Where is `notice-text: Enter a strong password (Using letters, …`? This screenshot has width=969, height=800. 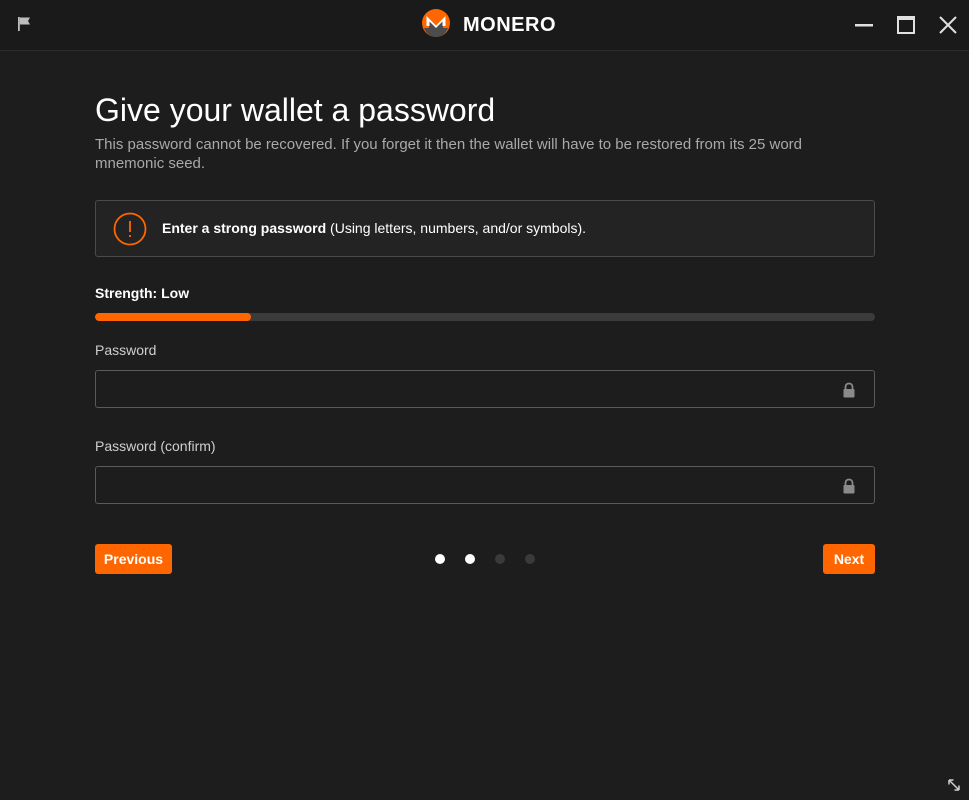
notice-text: Enter a strong password (Using letters, … is located at coordinates (374, 228).